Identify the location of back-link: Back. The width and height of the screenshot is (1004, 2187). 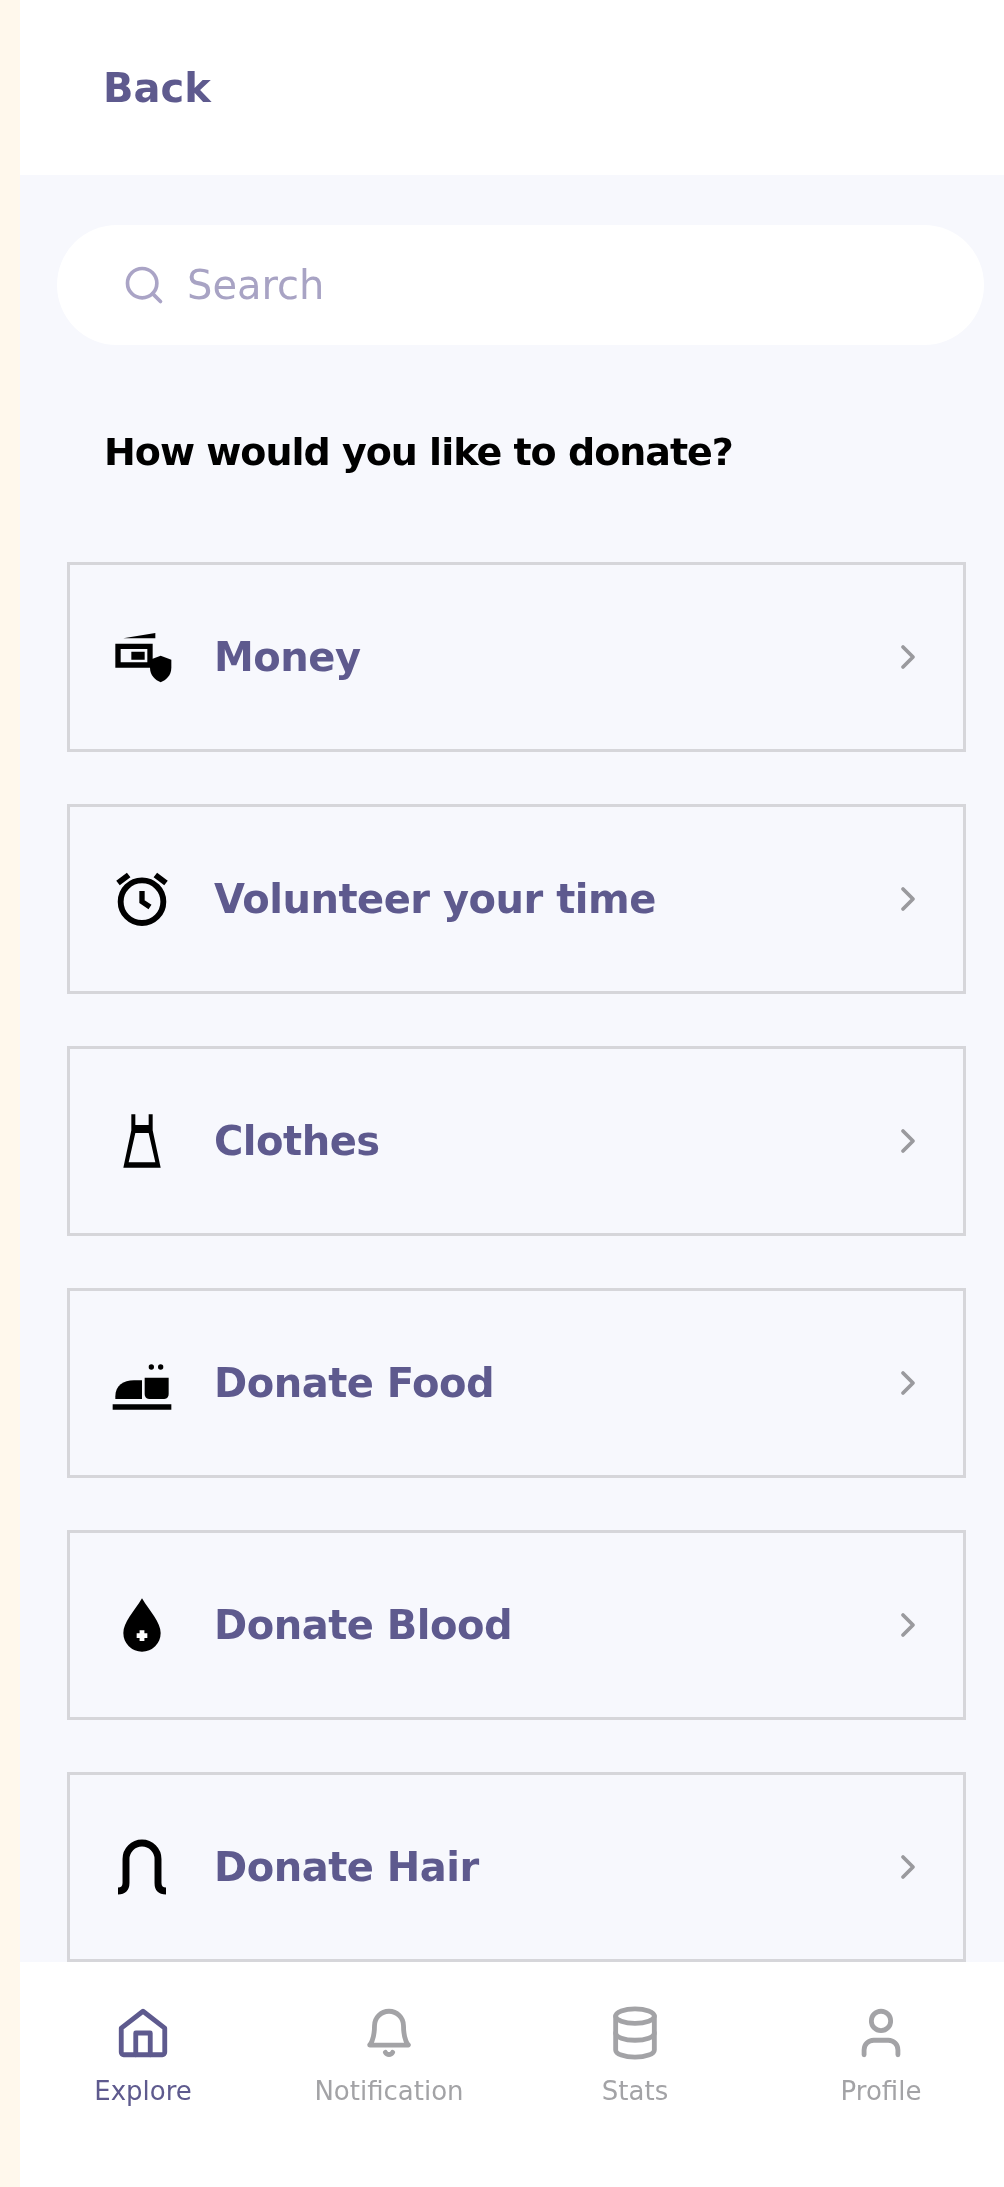
(157, 87).